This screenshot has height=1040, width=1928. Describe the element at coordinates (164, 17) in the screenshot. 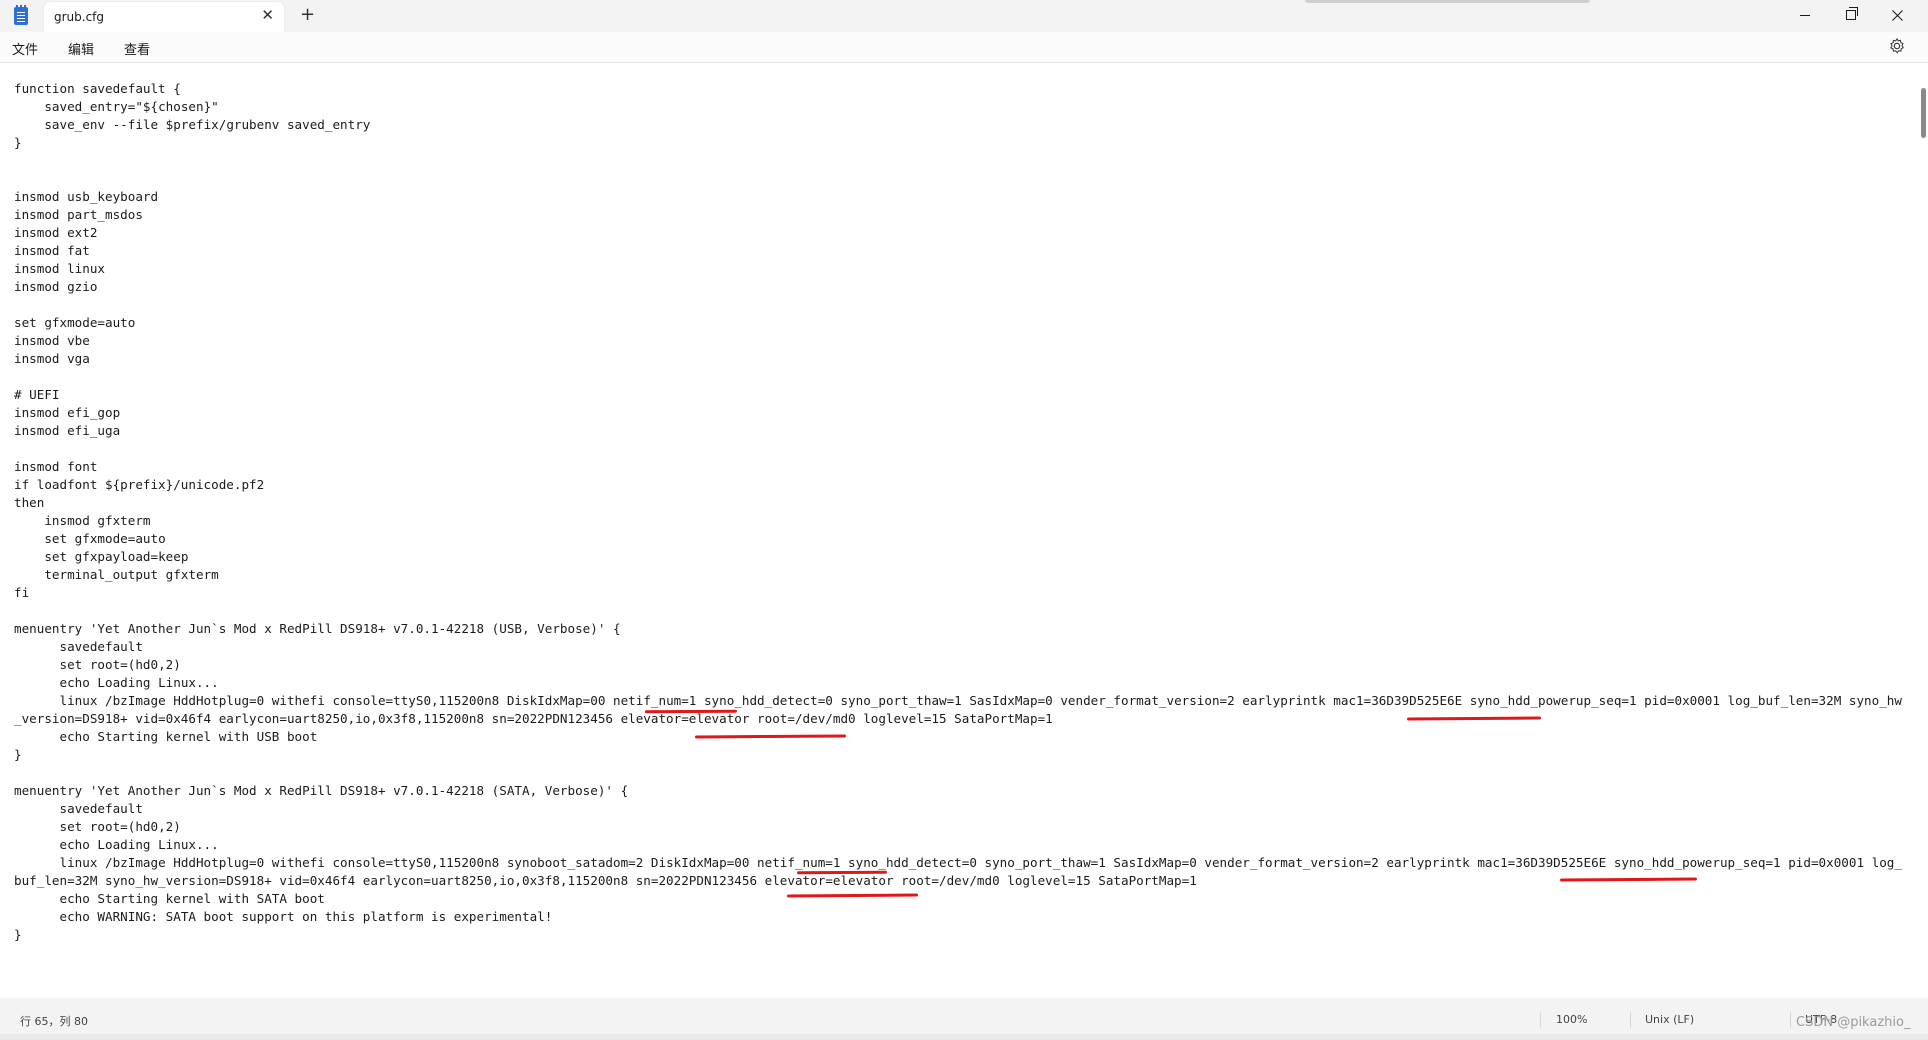

I see `tab-grub-cfg: grub.cfg ✕` at that location.